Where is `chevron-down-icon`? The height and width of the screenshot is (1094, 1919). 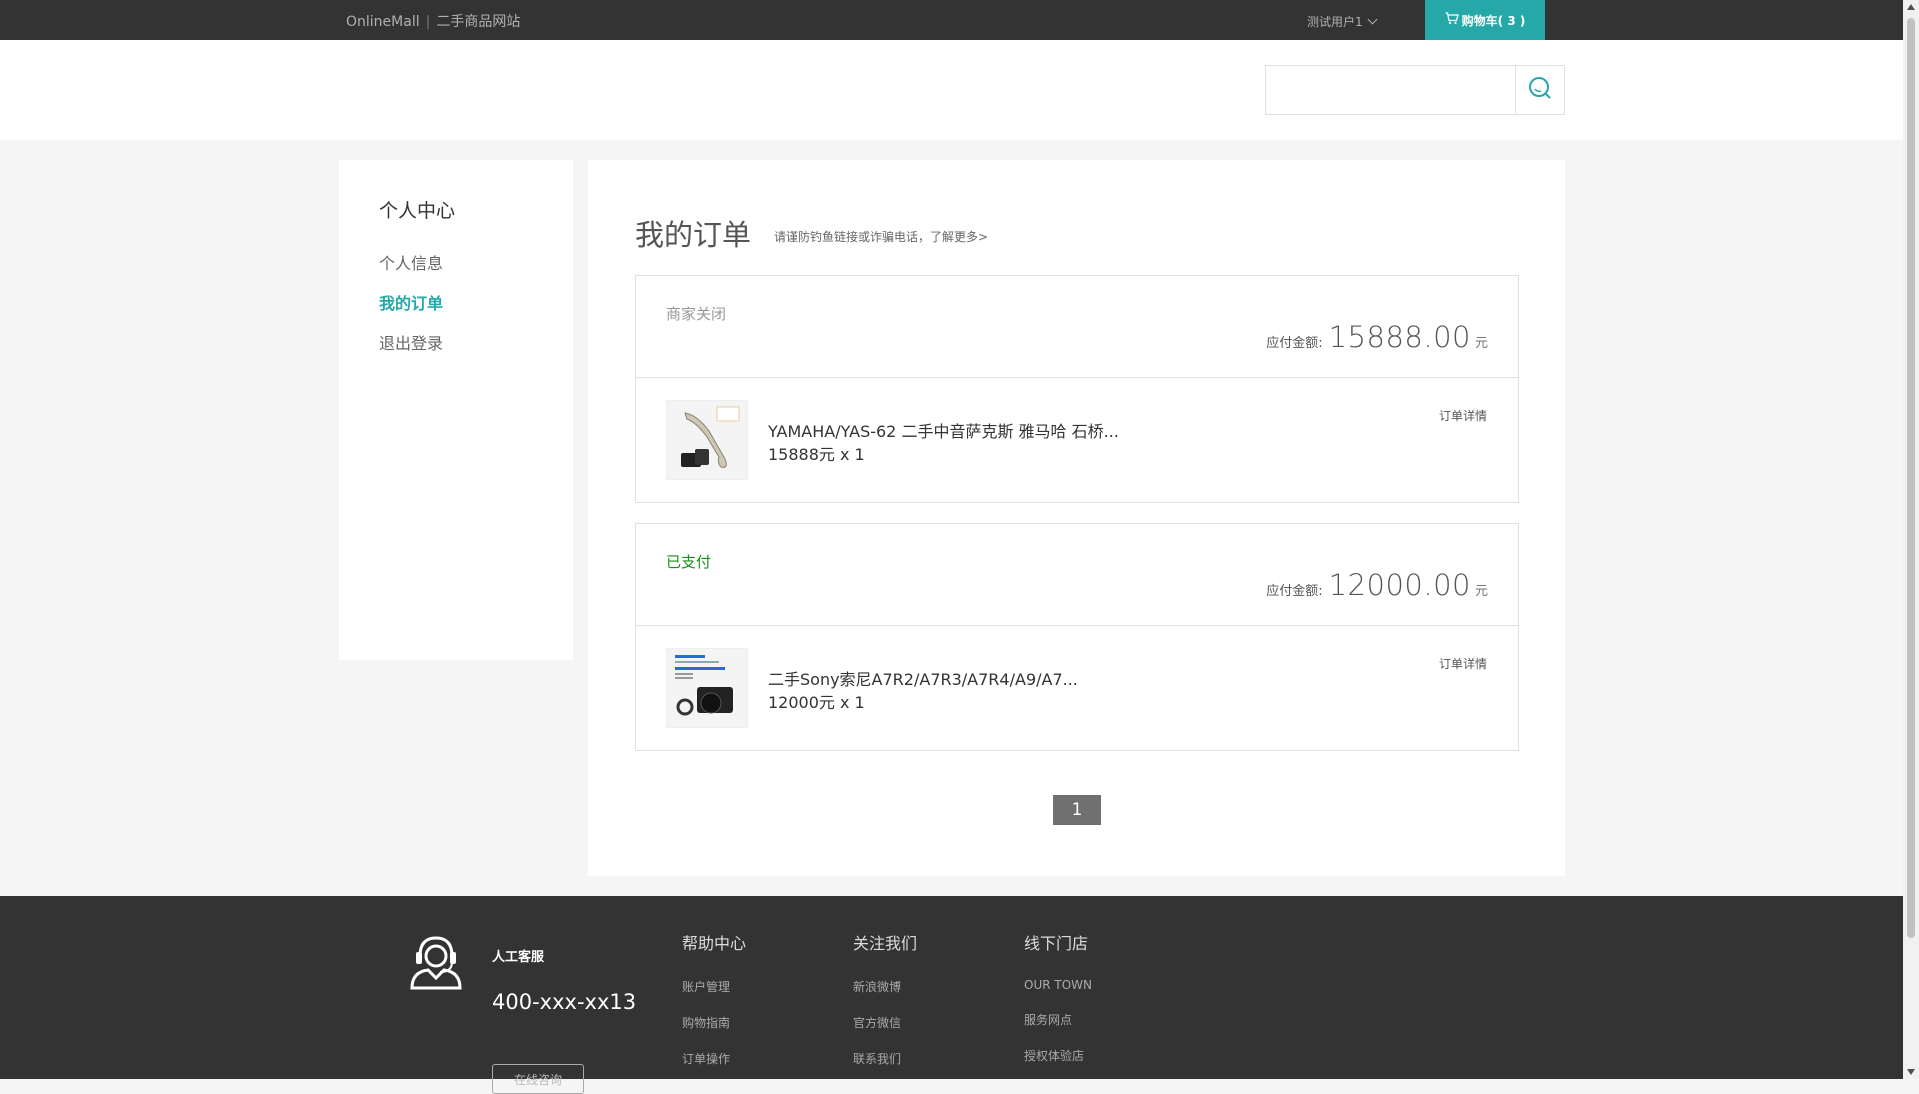 chevron-down-icon is located at coordinates (1372, 19).